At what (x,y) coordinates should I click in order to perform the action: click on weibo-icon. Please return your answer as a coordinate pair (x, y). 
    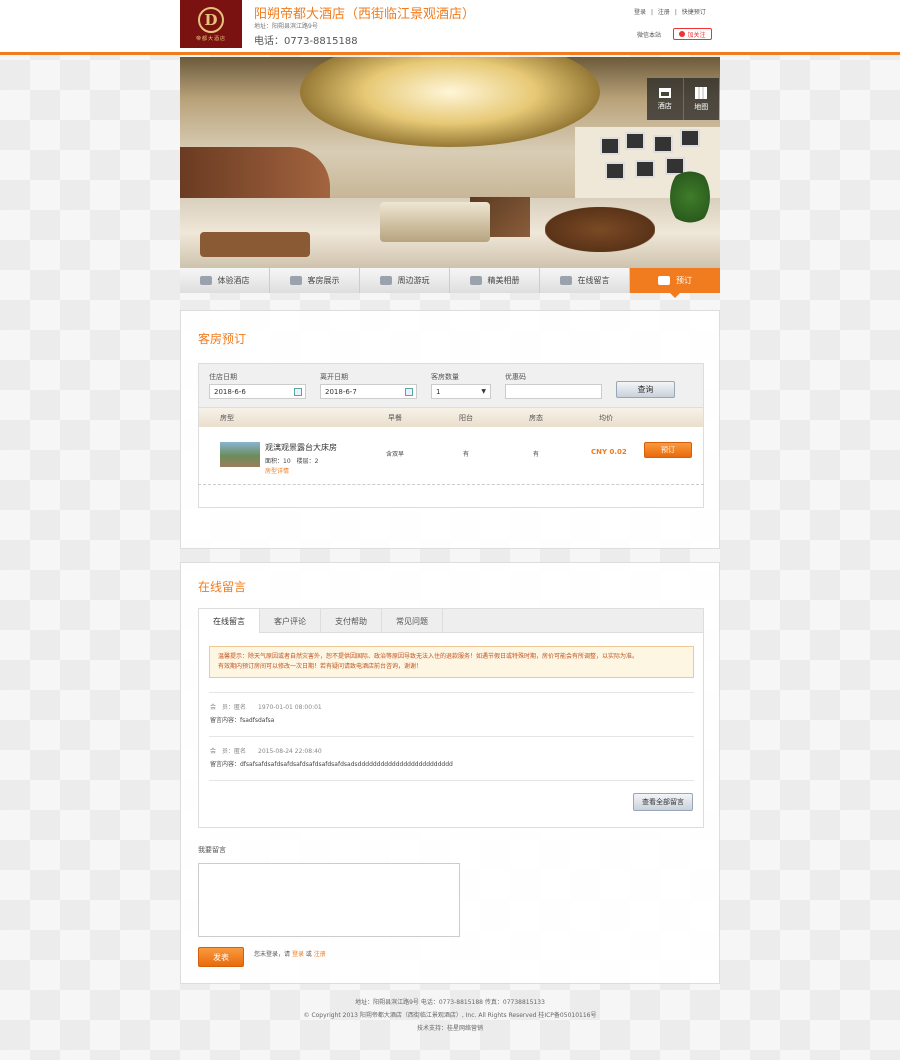
    Looking at the image, I should click on (682, 34).